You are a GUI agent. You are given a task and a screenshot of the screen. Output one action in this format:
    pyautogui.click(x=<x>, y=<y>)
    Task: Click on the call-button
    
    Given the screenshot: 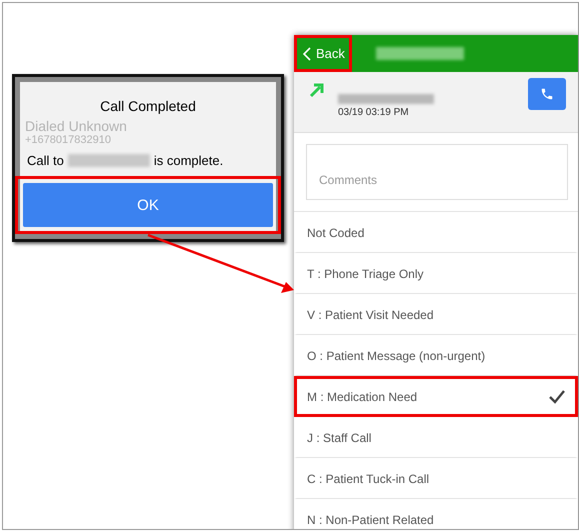 What is the action you would take?
    pyautogui.click(x=547, y=94)
    